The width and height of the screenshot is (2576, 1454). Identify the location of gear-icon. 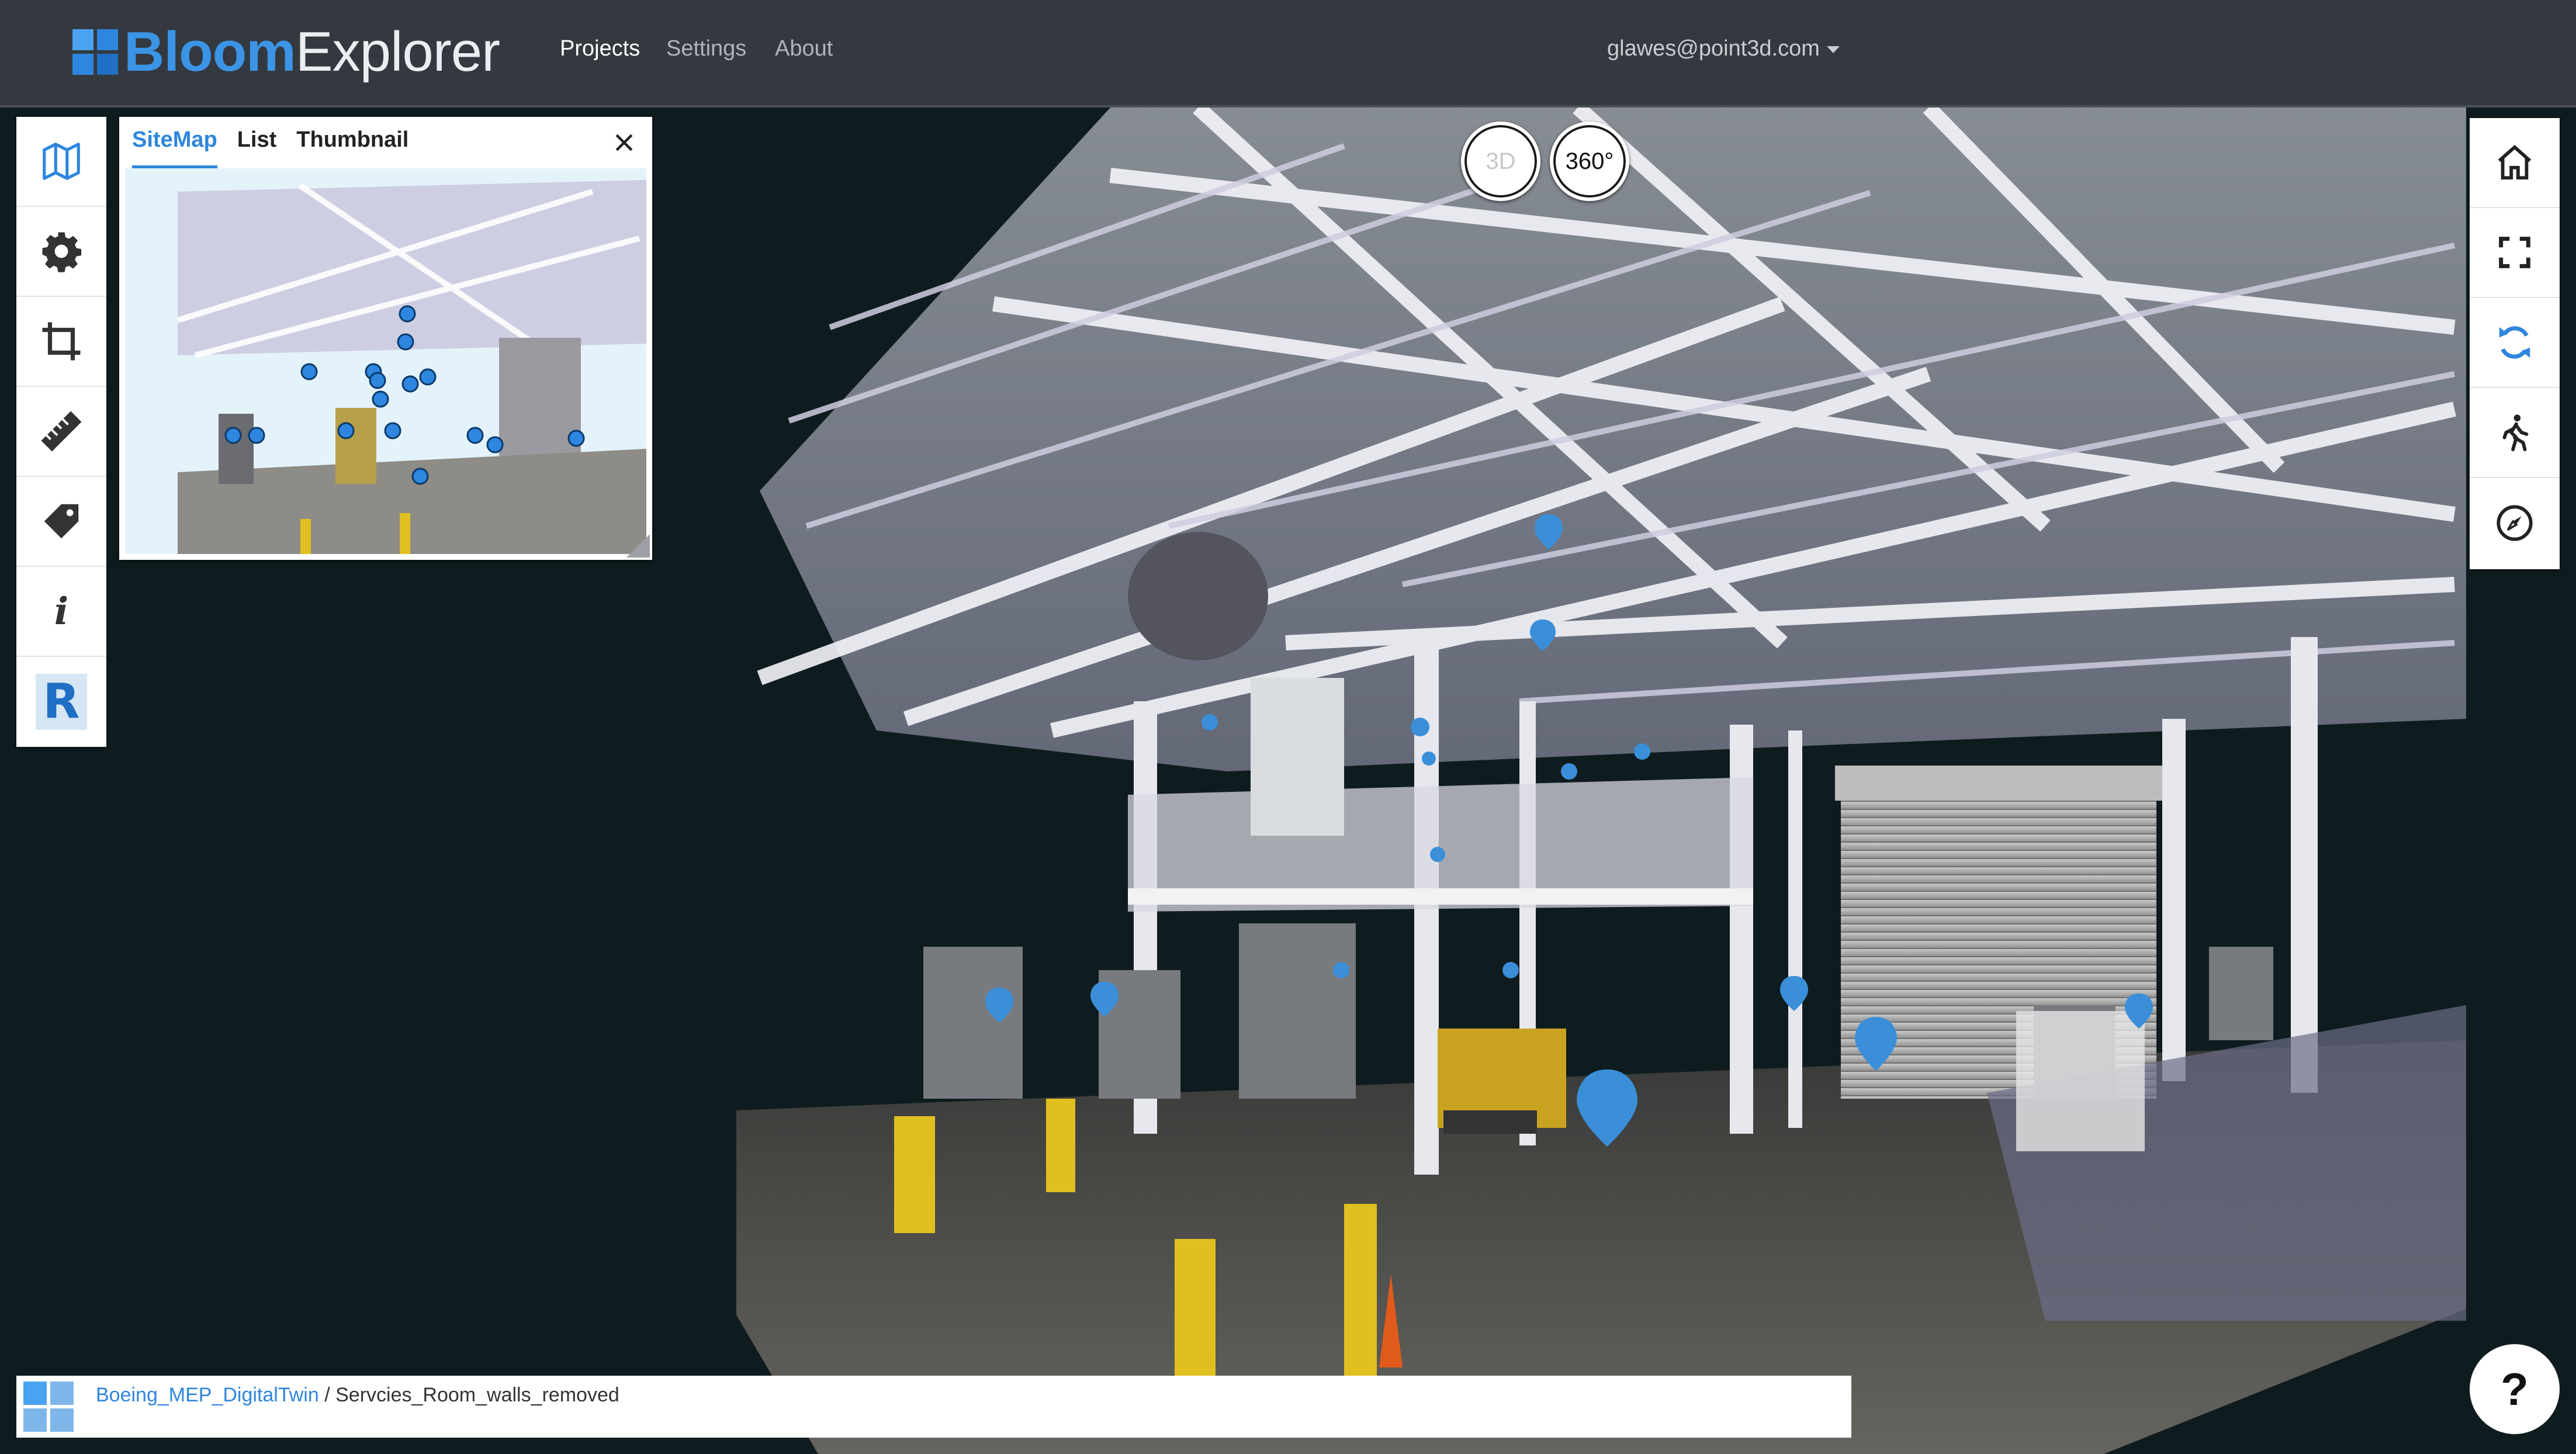
(62, 252).